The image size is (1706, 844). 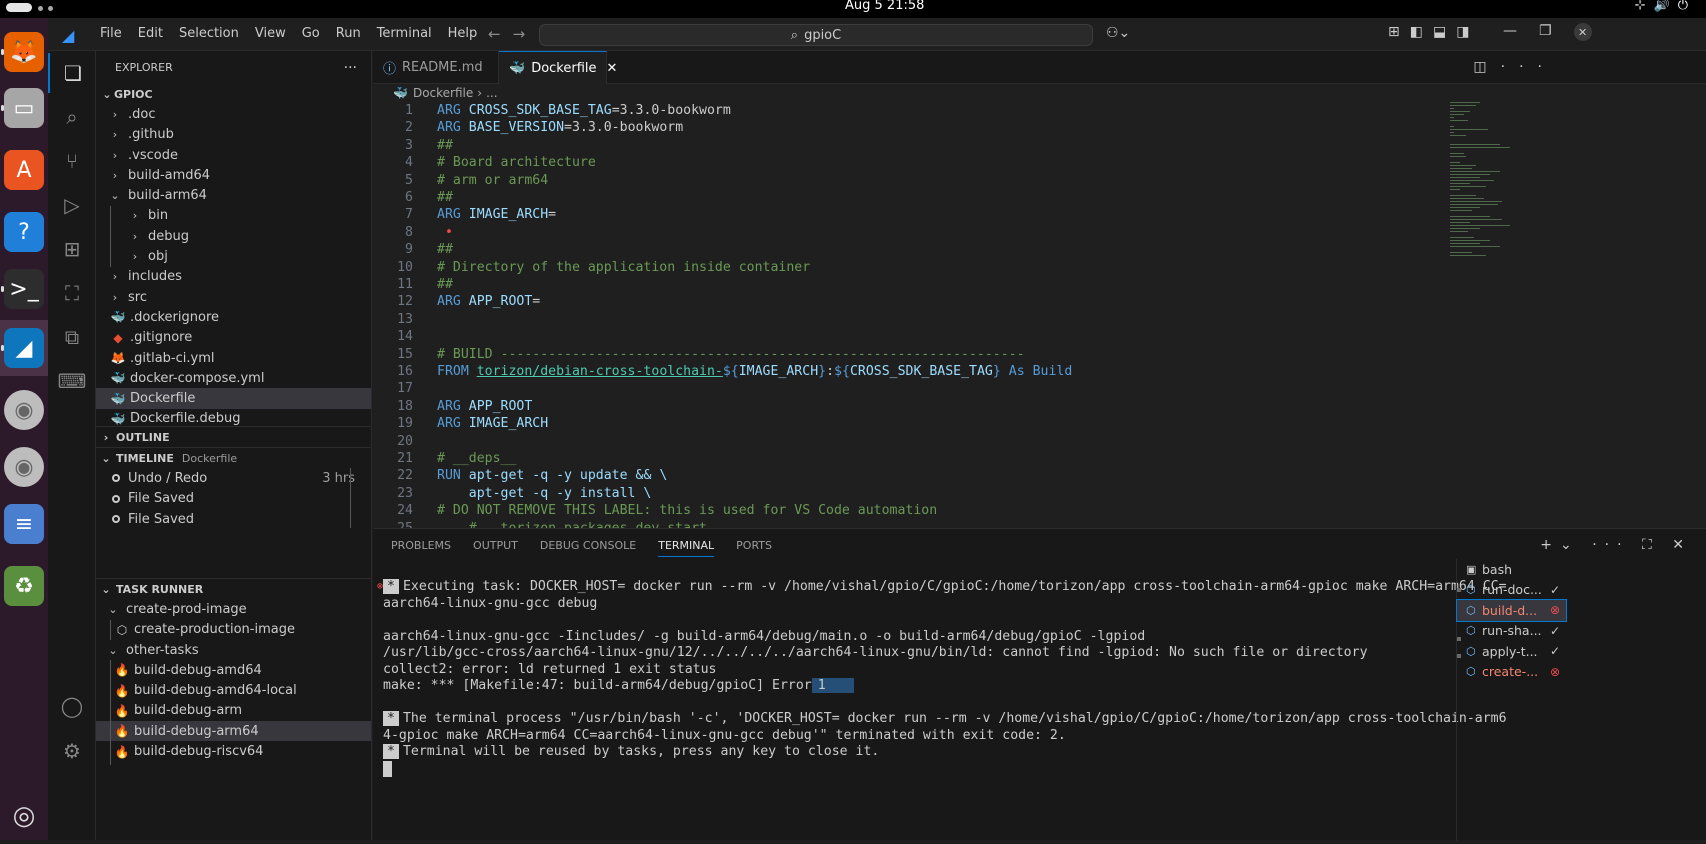 What do you see at coordinates (1416, 32) in the screenshot?
I see `toggle-primary-sidebar-icon: ◧` at bounding box center [1416, 32].